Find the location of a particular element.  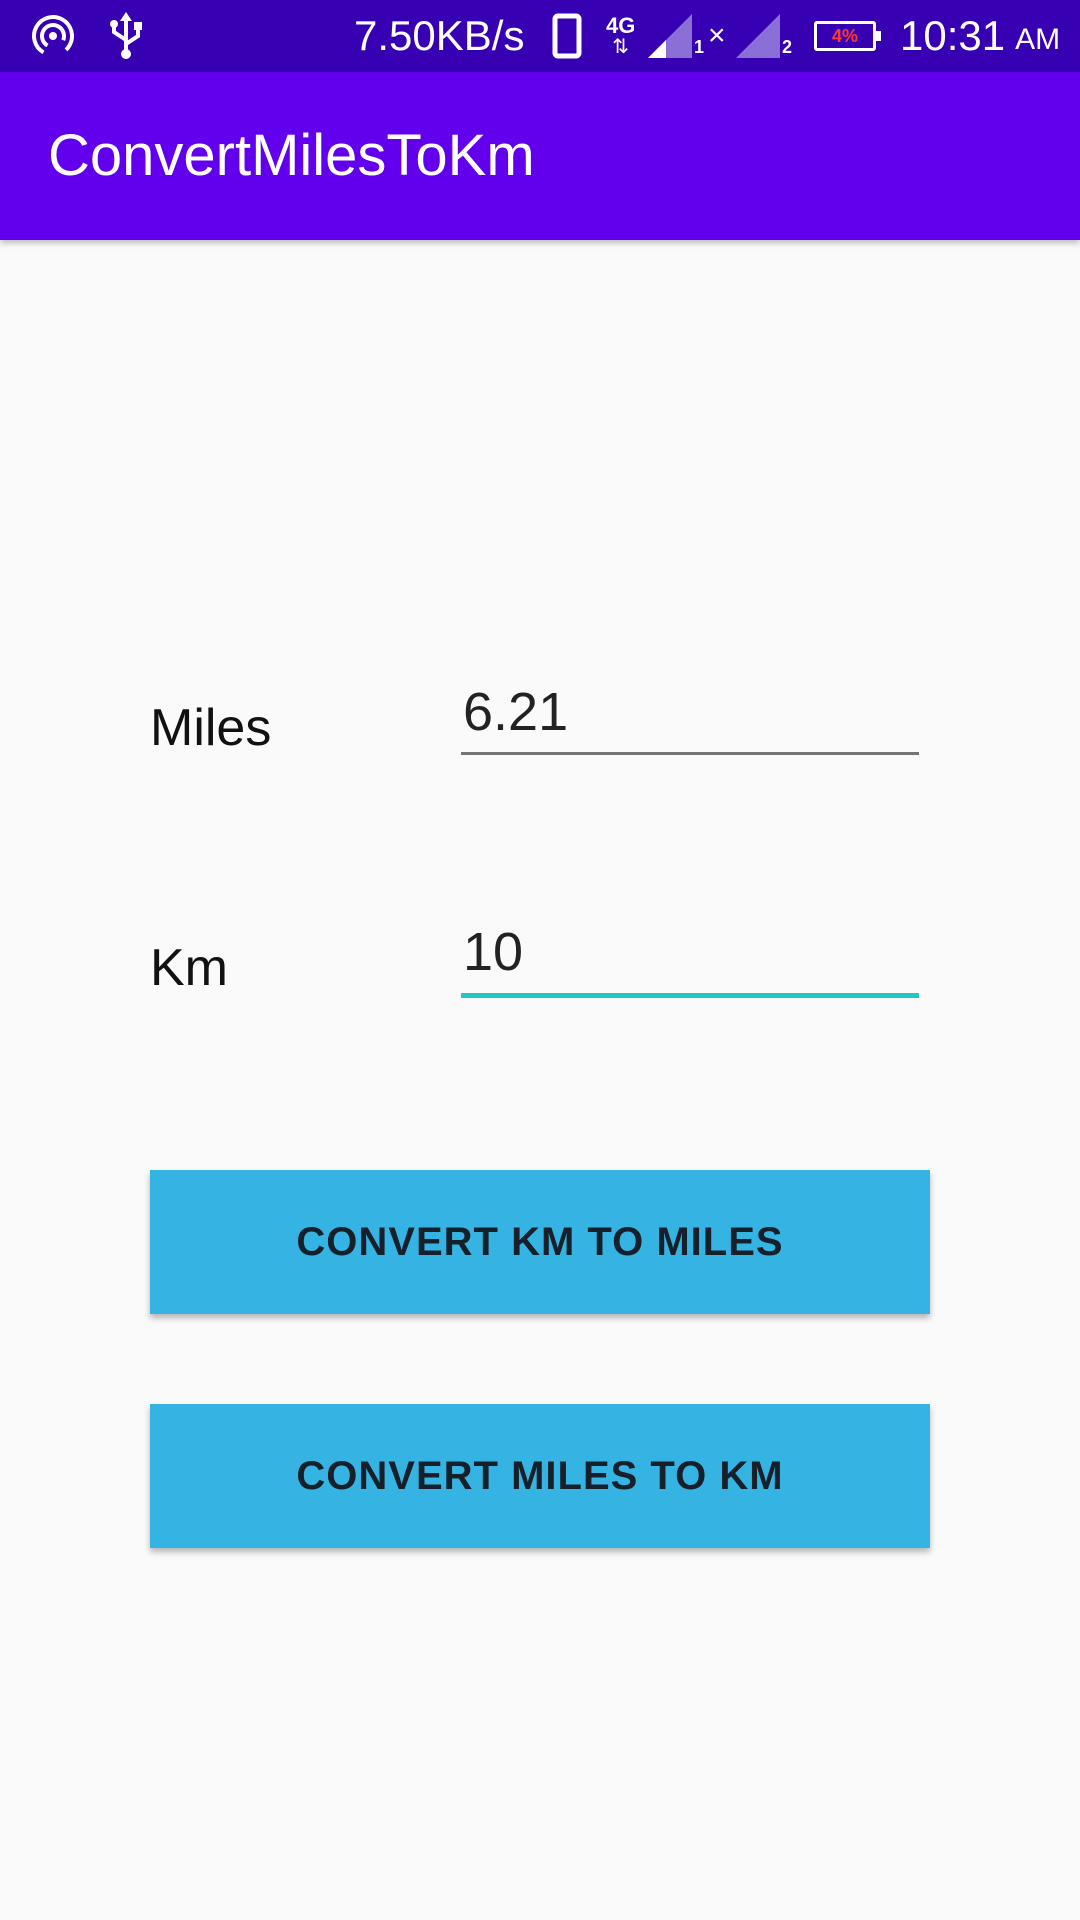

miles-input-underline is located at coordinates (690, 753).